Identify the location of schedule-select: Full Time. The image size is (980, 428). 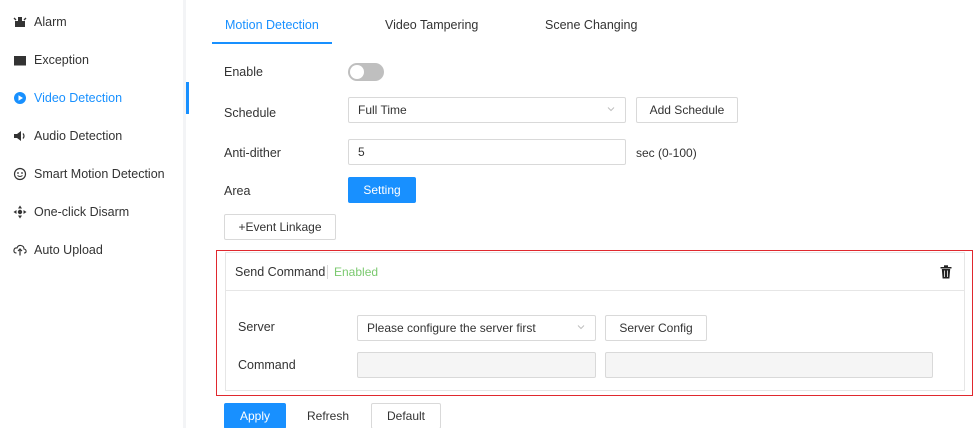
(487, 110).